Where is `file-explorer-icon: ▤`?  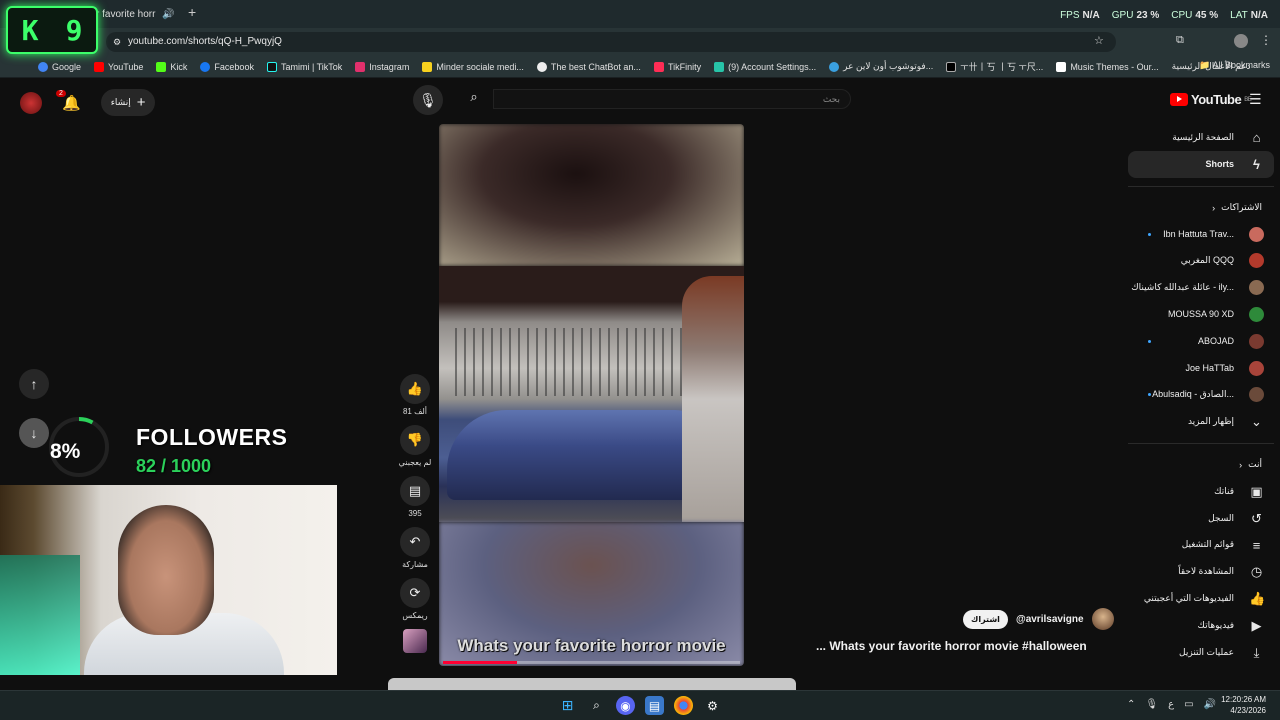 file-explorer-icon: ▤ is located at coordinates (654, 705).